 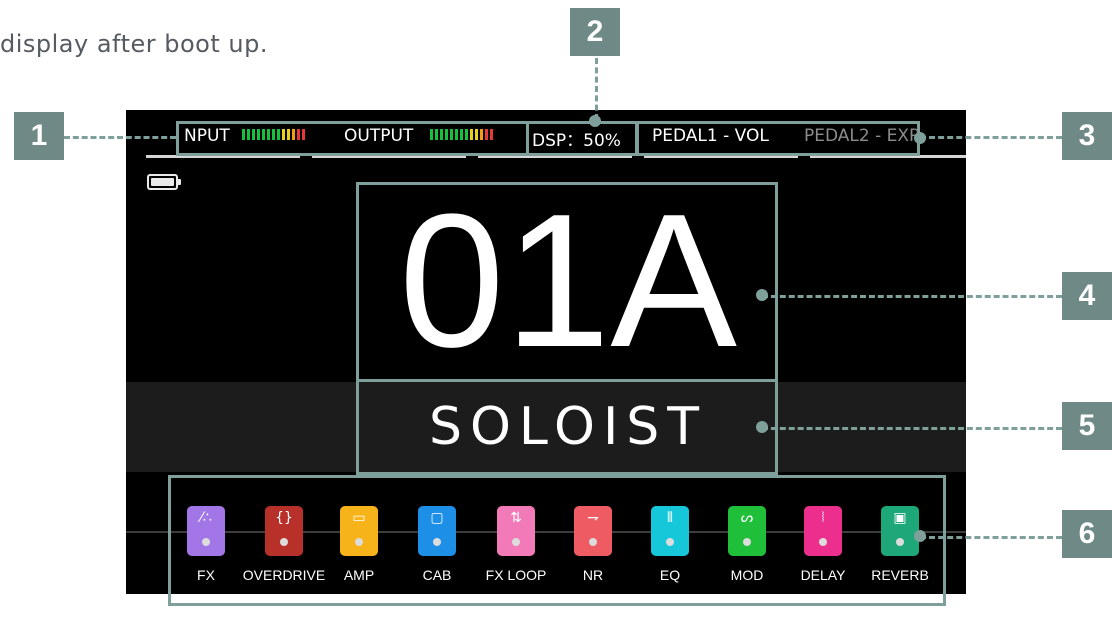 What do you see at coordinates (134, 44) in the screenshot?
I see `caption-text: display after boot up.` at bounding box center [134, 44].